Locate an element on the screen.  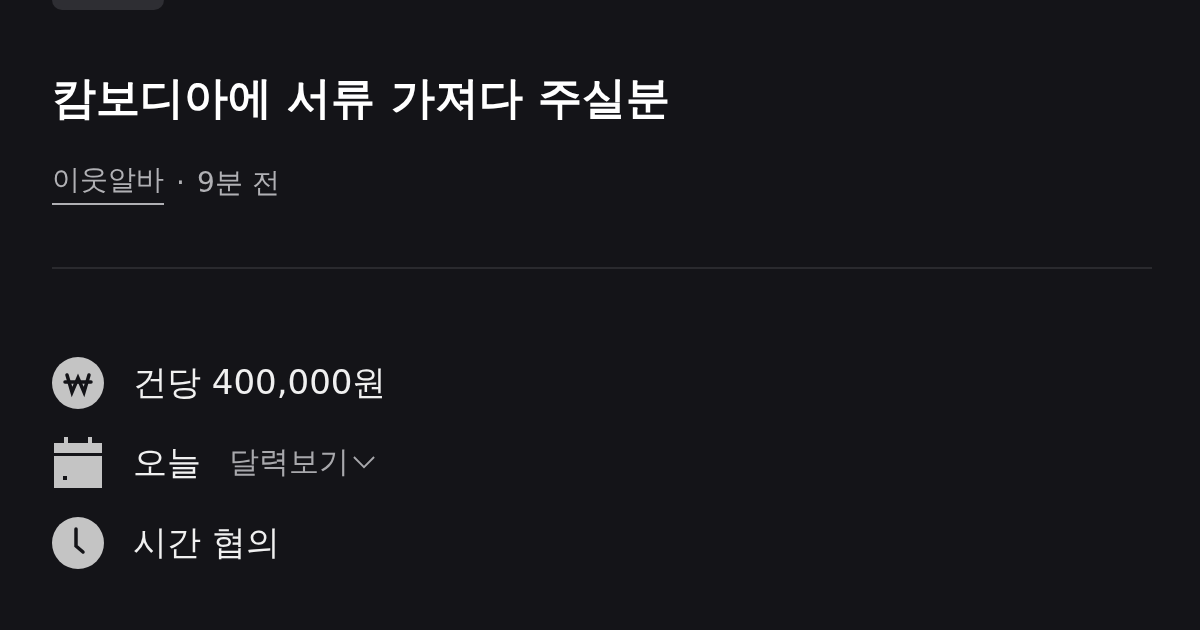
author-link: 이웃알바 is located at coordinates (108, 182).